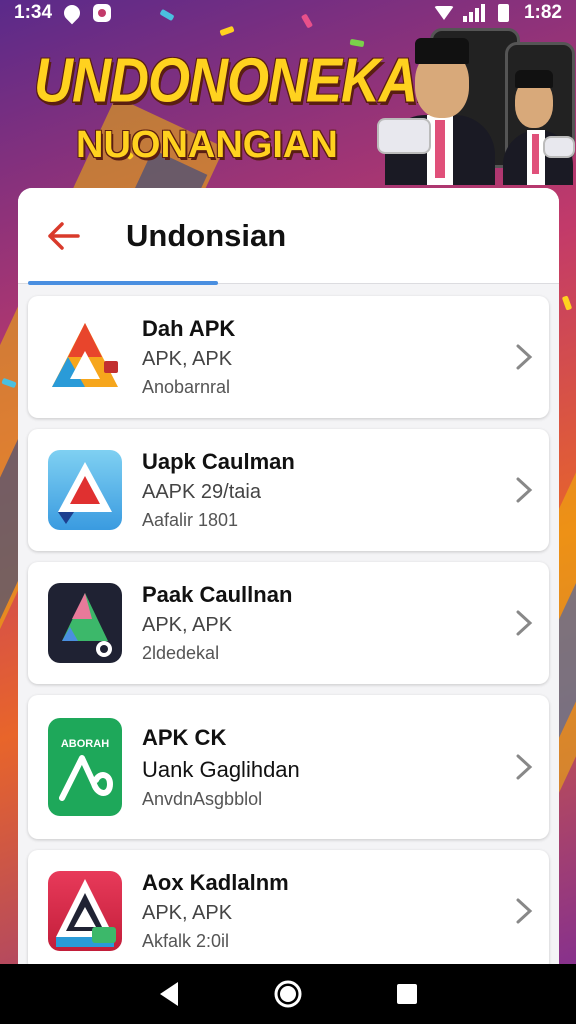 The height and width of the screenshot is (1024, 576). I want to click on app-bar: Undonsian, so click(288, 236).